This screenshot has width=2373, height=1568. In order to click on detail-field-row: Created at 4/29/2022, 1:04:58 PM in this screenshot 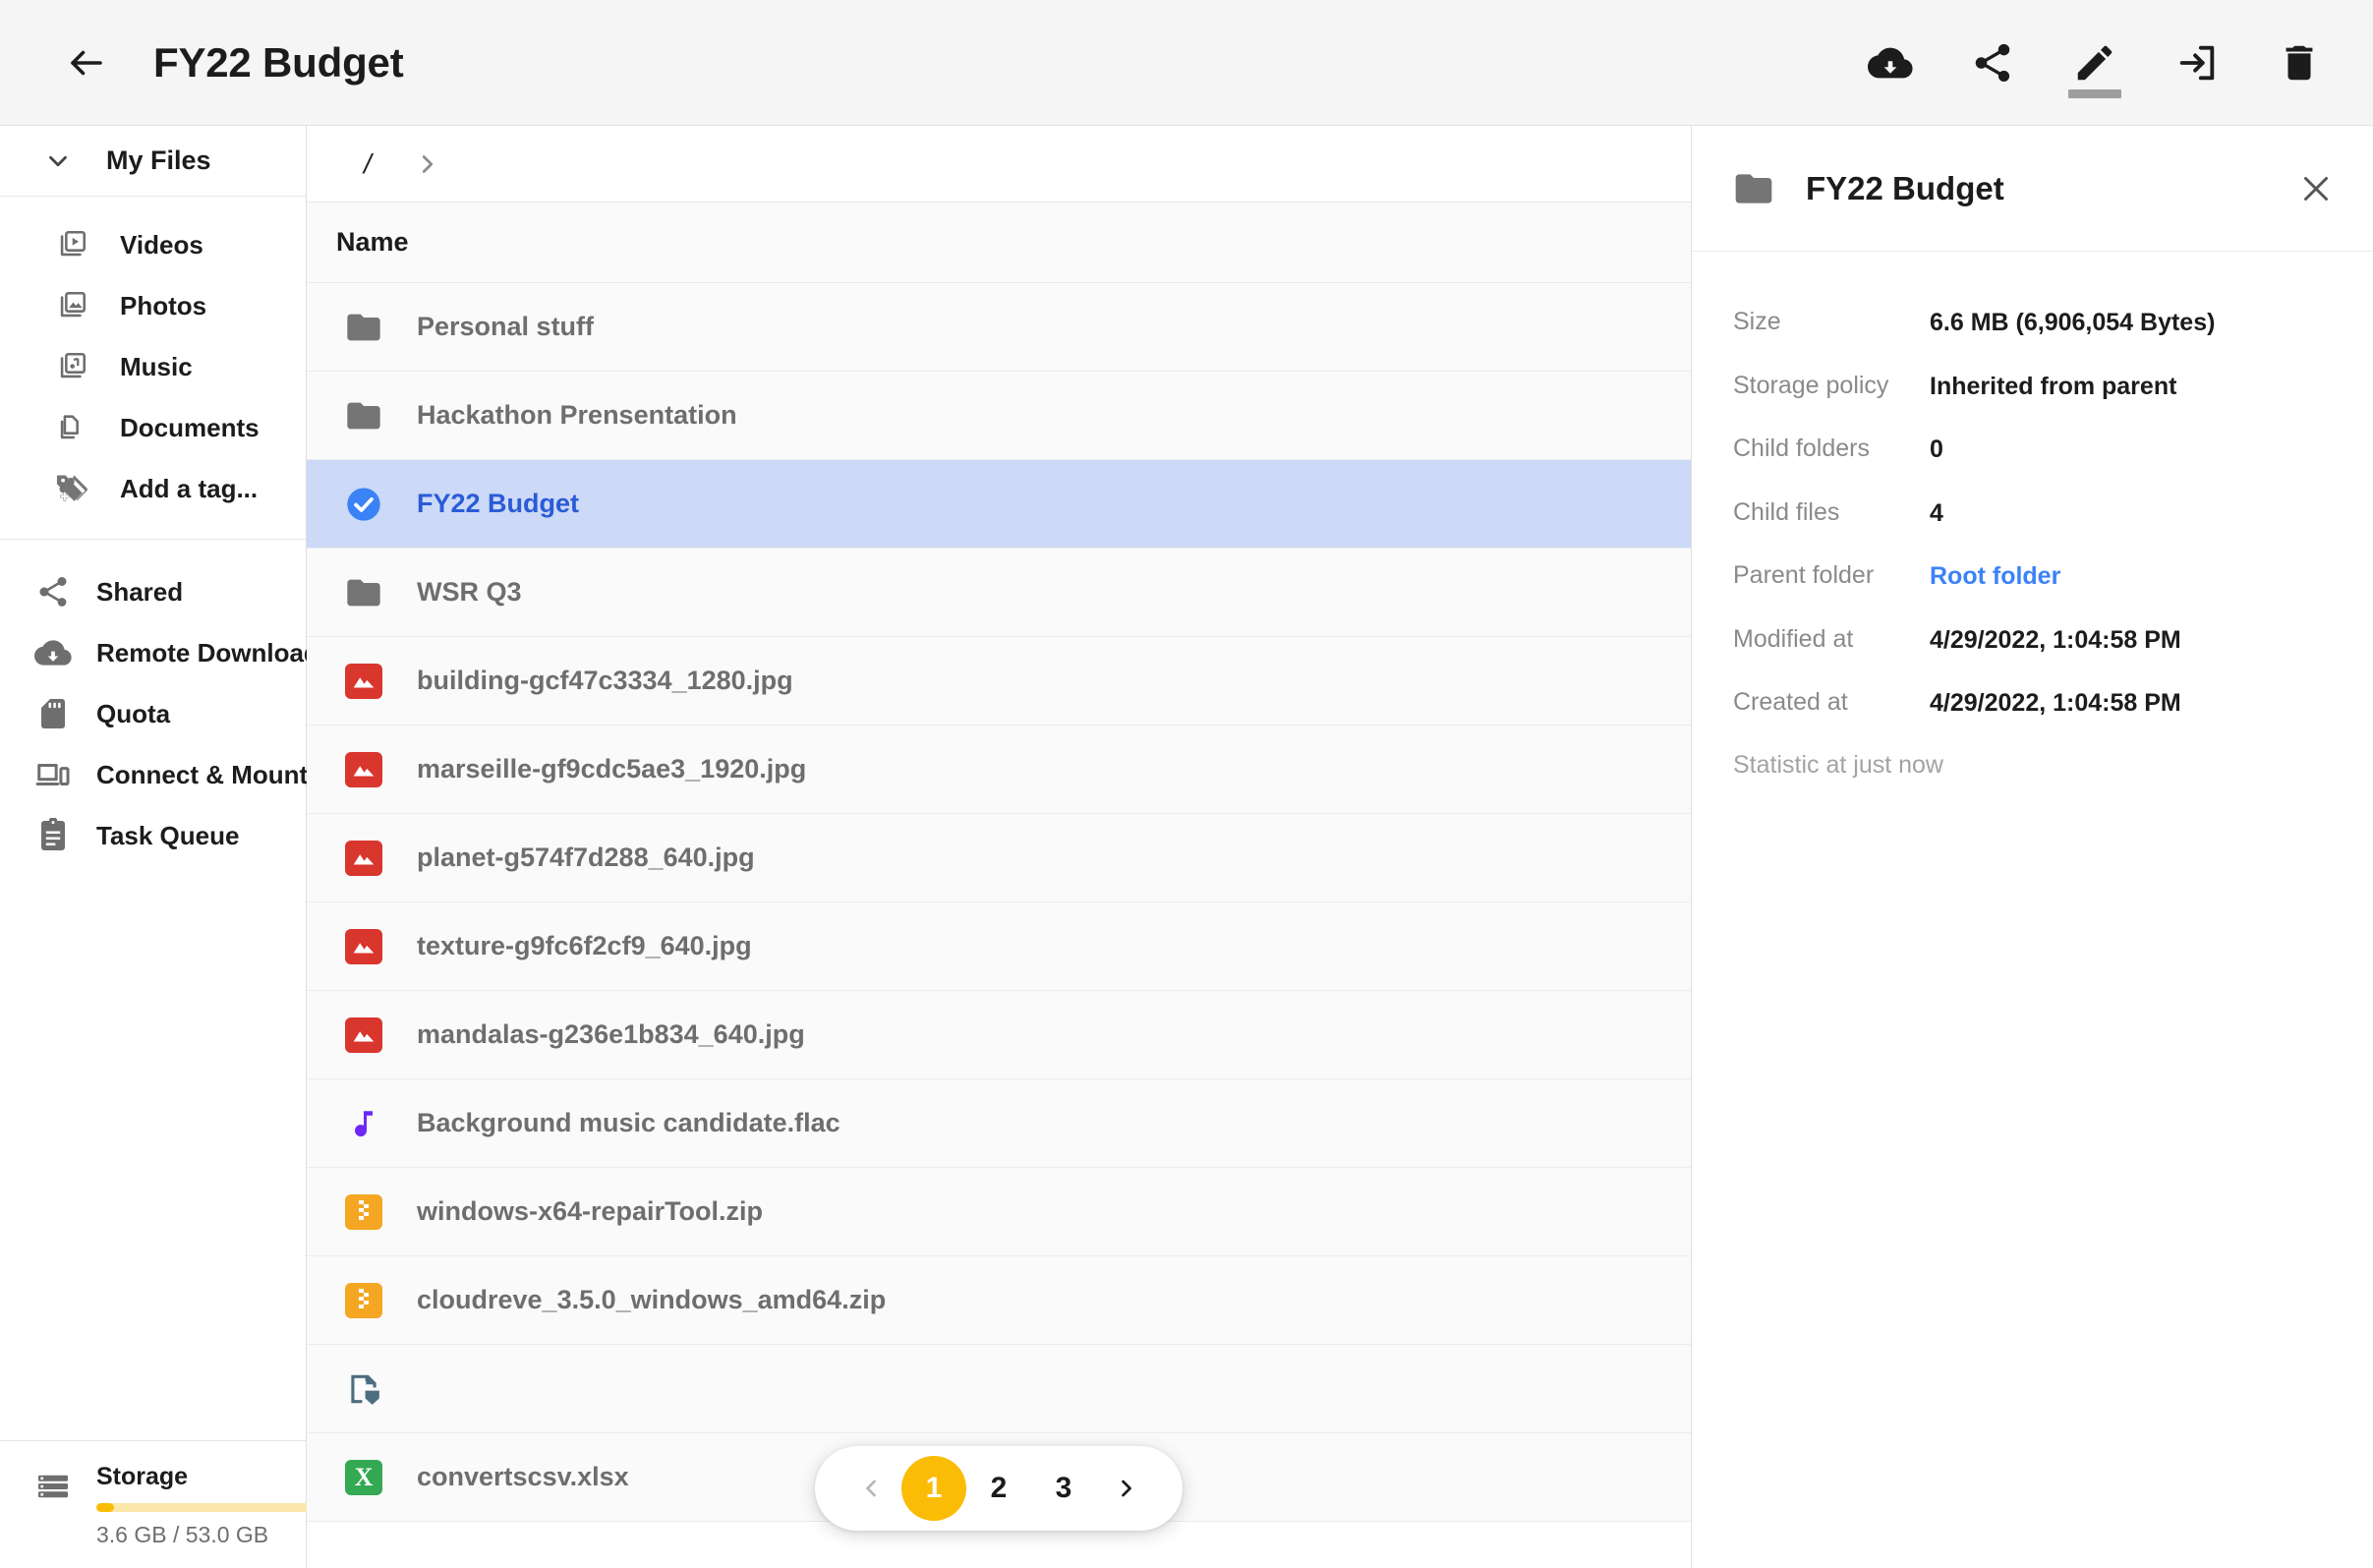, I will do `click(2031, 703)`.